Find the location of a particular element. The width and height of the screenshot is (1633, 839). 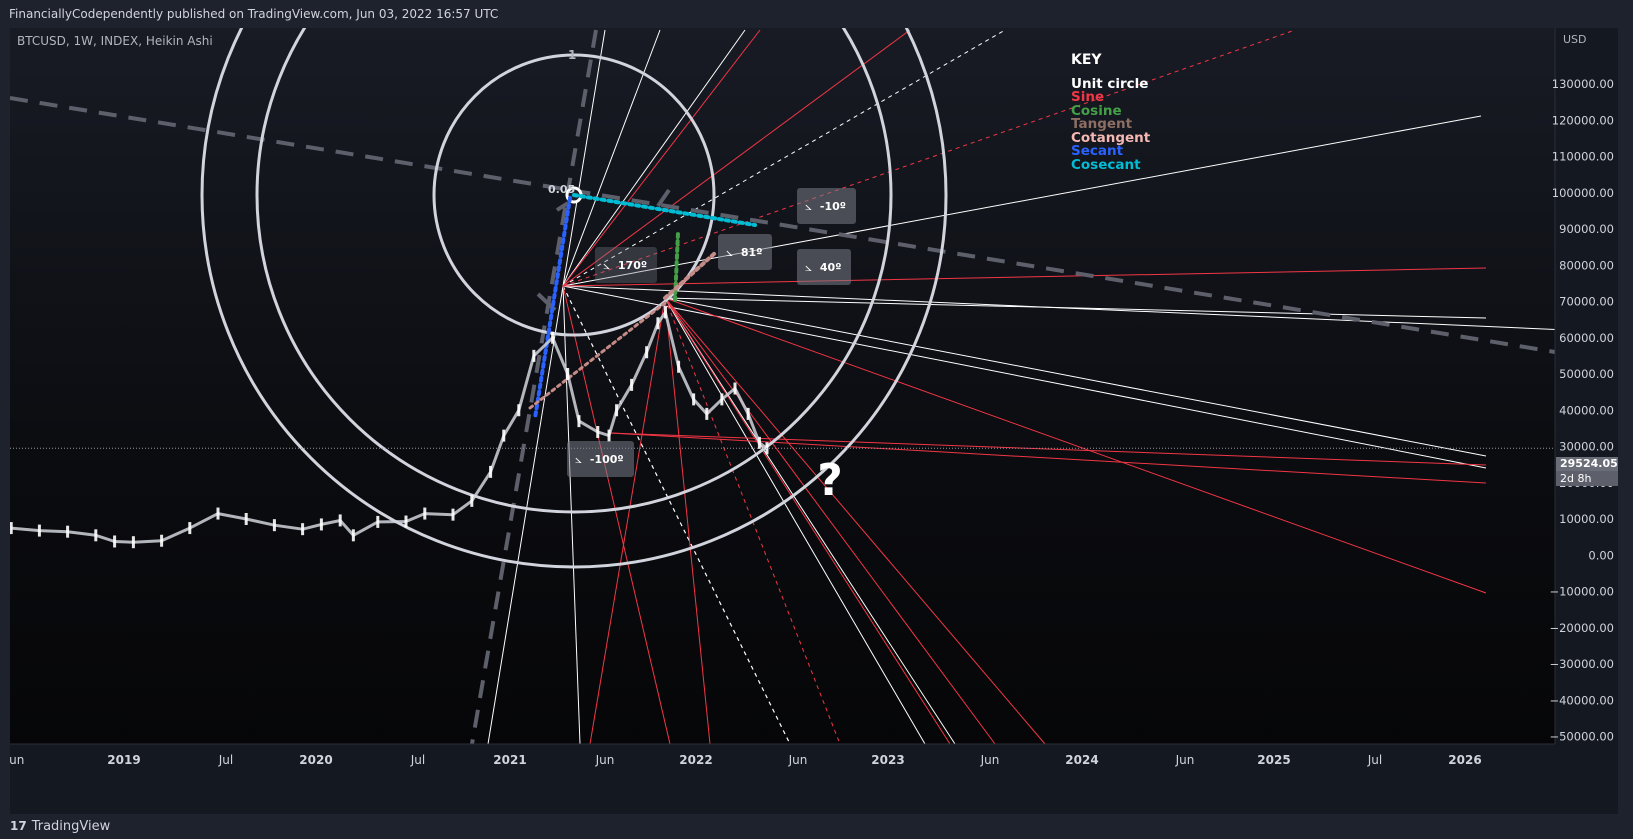

y-tick-label: −40000.00 is located at coordinates (1581, 700).